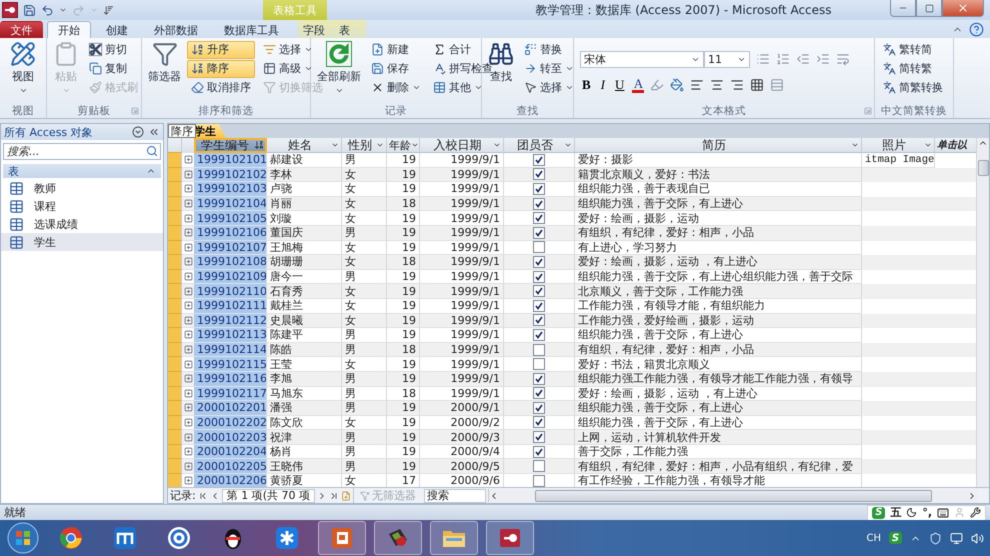  What do you see at coordinates (549, 49) in the screenshot?
I see `ribbon-button: 替换` at bounding box center [549, 49].